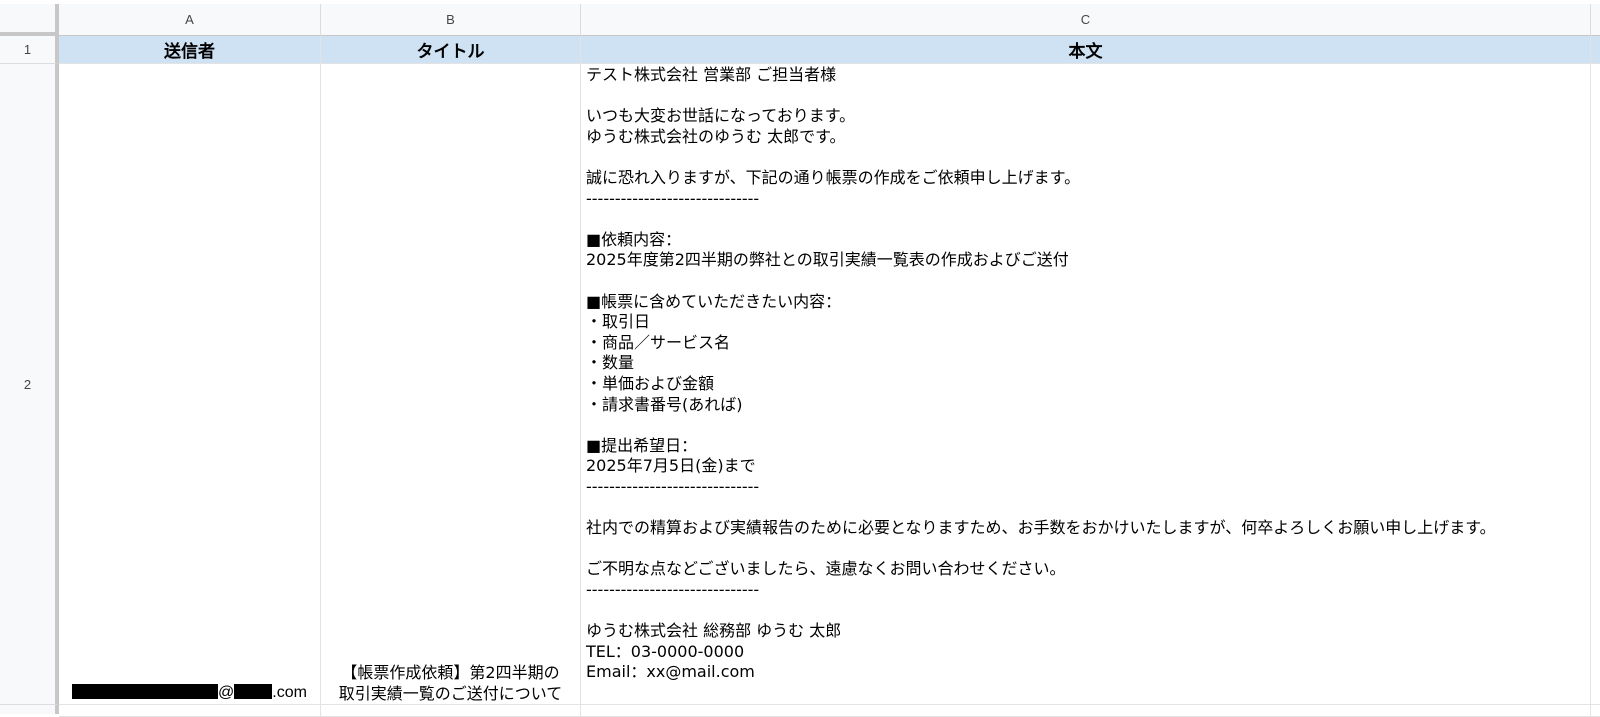 This screenshot has height=717, width=1600. What do you see at coordinates (721, 116) in the screenshot?
I see `body-line: いつも大変お世話になっております。` at bounding box center [721, 116].